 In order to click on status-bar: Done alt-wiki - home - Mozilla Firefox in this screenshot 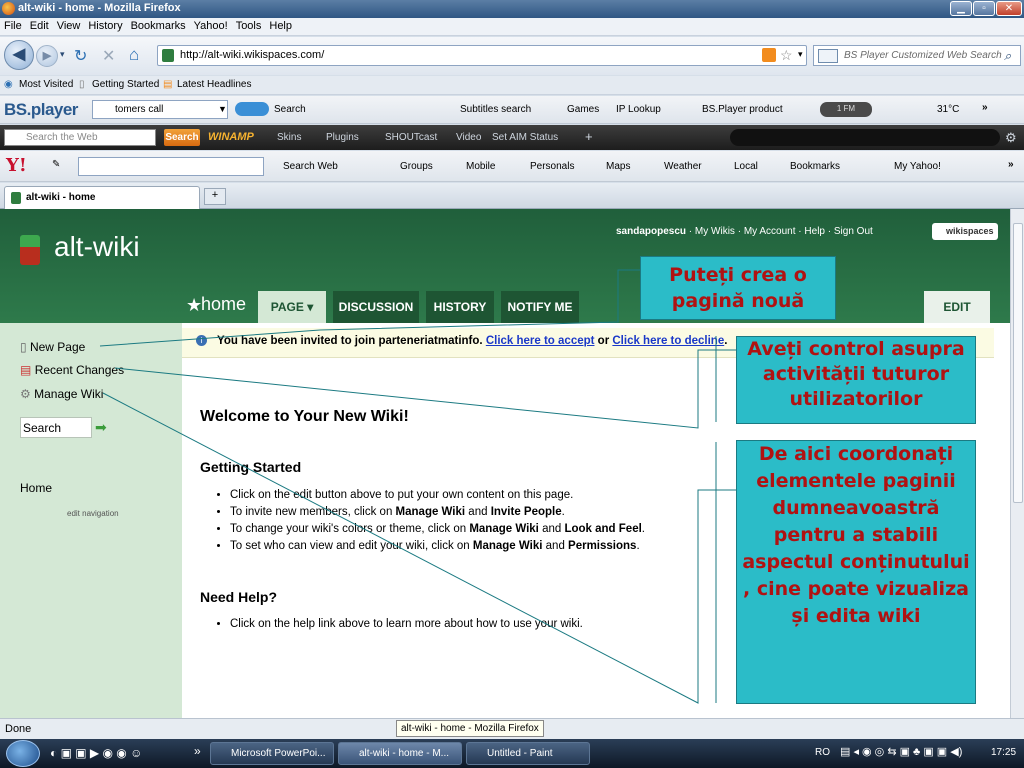, I will do `click(512, 728)`.